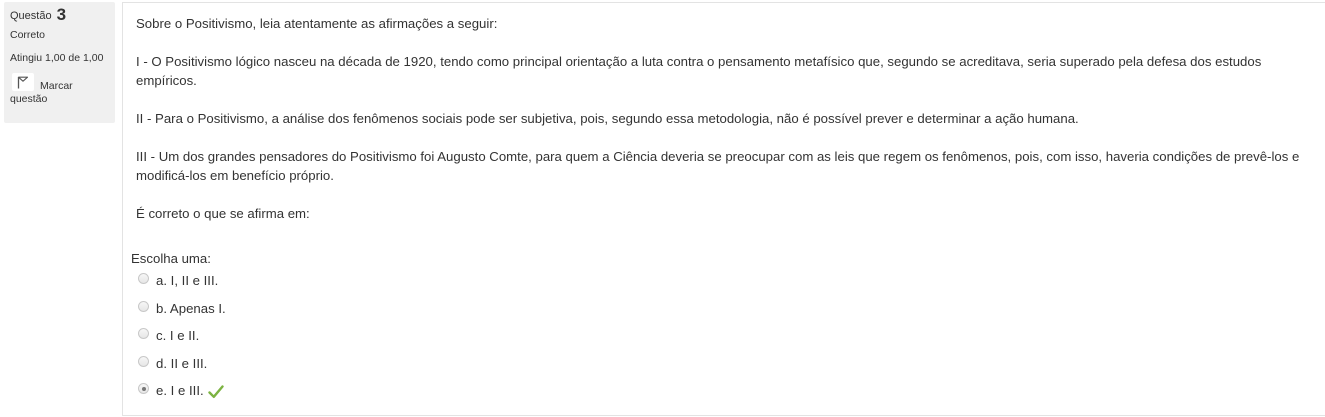  What do you see at coordinates (191, 308) in the screenshot?
I see `option-b-label: b. Apenas I.` at bounding box center [191, 308].